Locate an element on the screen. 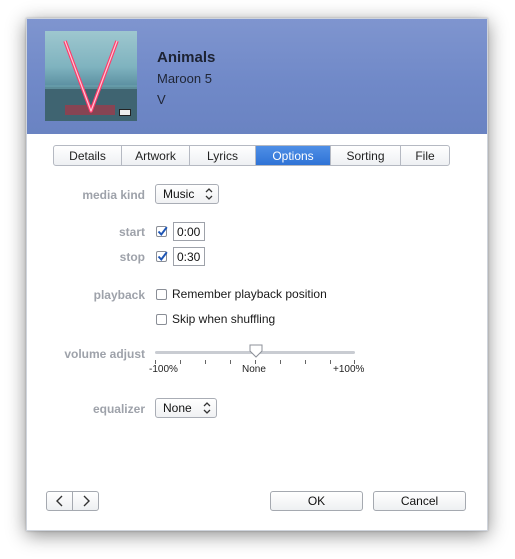  remember-playback-checkbox is located at coordinates (161, 294).